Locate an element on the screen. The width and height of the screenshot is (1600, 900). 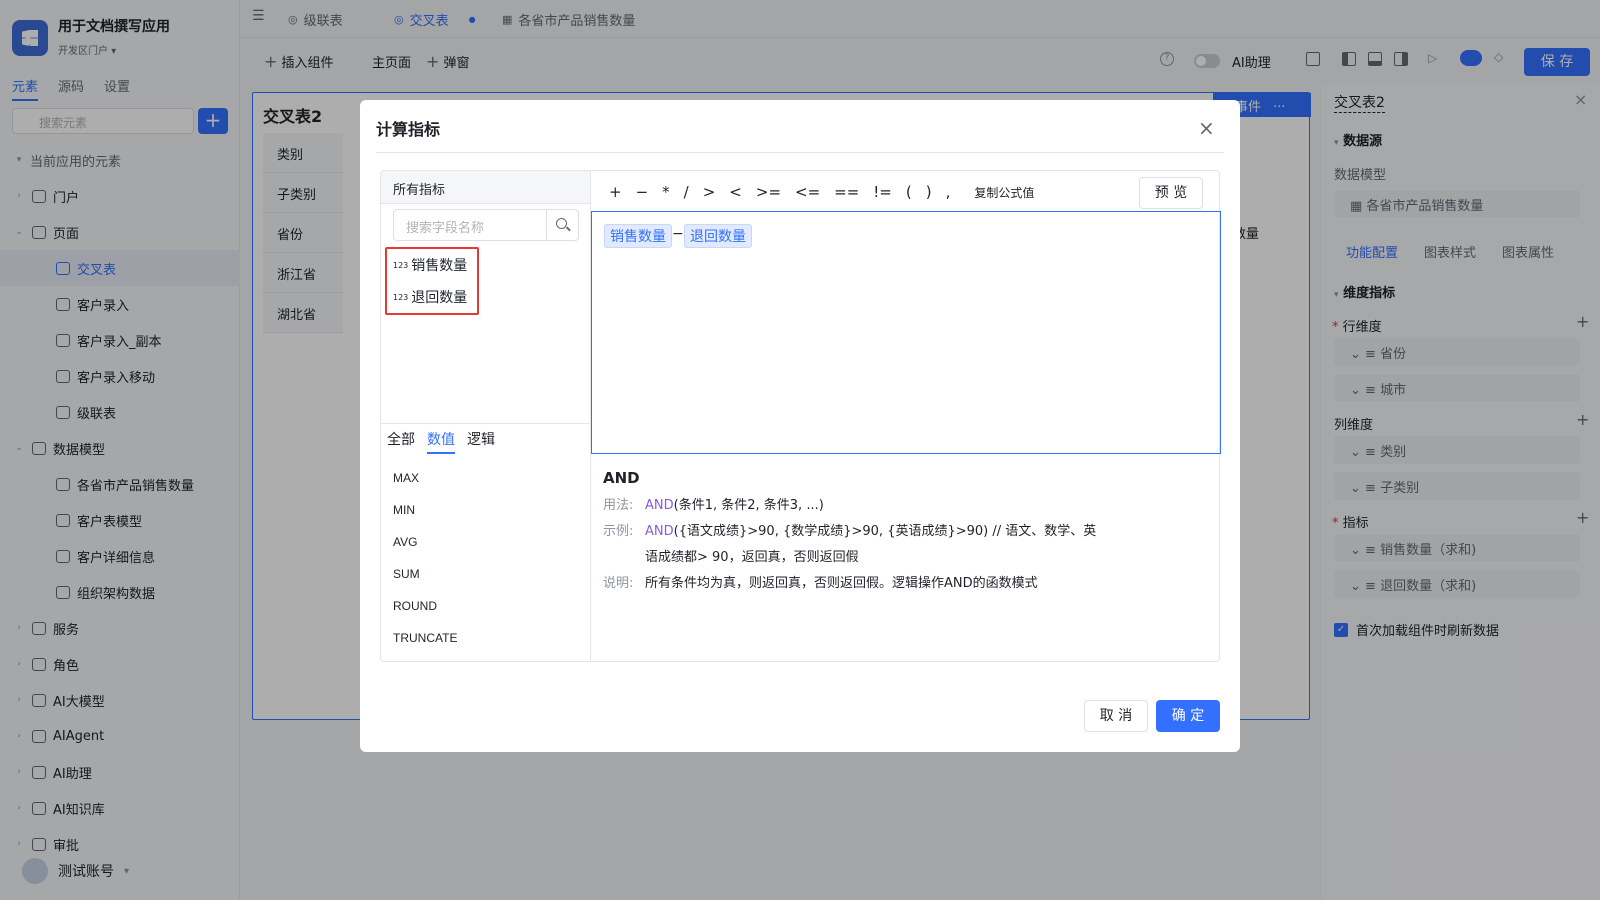
op-multiply: * is located at coordinates (666, 192).